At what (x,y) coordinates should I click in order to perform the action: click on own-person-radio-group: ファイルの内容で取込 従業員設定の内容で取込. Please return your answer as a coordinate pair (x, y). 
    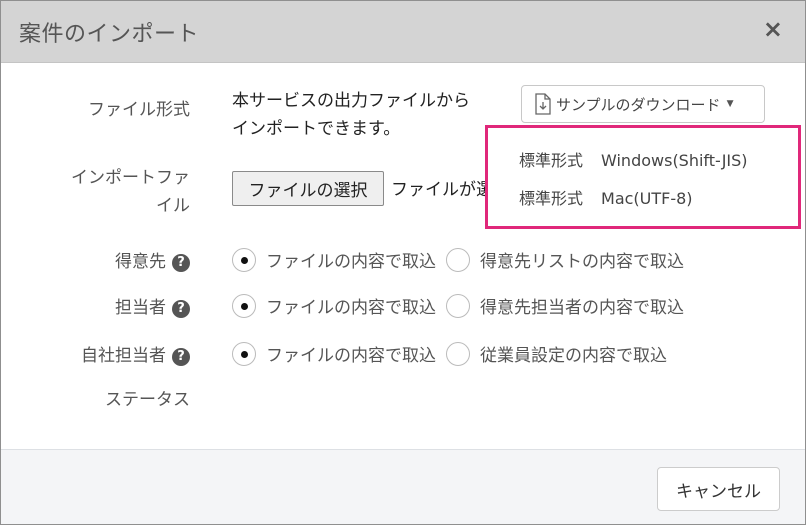
    Looking at the image, I should click on (454, 354).